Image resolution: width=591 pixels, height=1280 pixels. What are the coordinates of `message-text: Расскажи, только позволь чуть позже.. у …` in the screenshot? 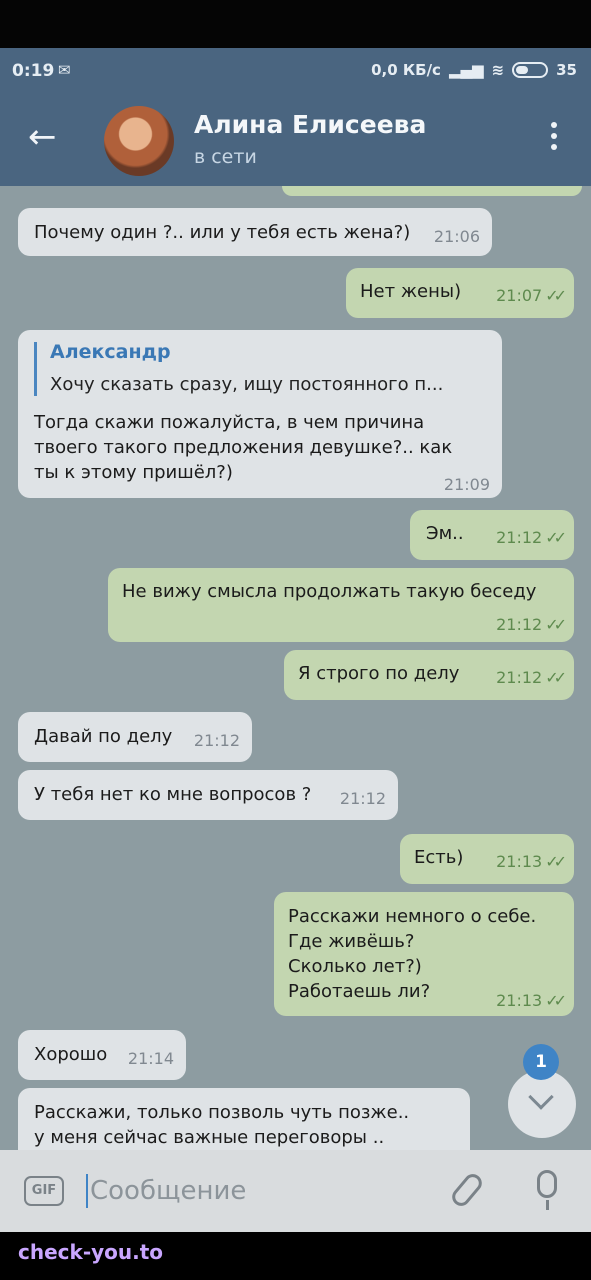 It's located at (222, 1125).